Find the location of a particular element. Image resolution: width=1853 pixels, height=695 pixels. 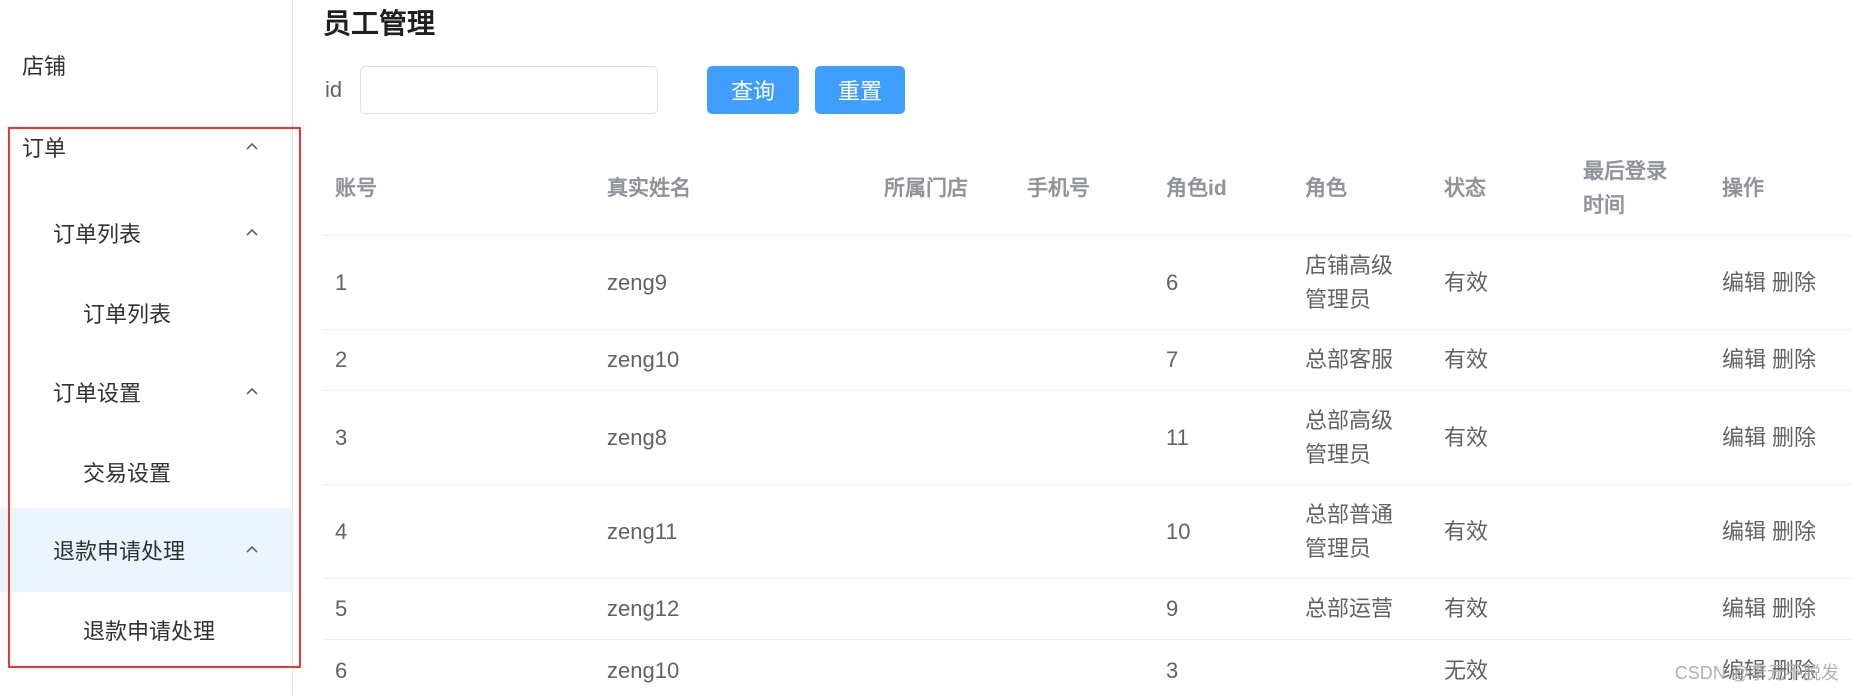

sidebar-item-label: 交易设置 is located at coordinates (127, 473).